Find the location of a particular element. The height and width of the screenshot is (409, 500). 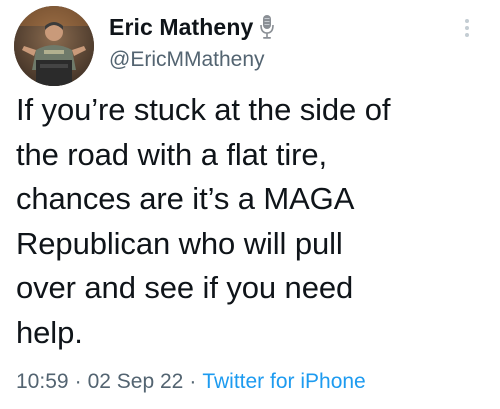

avatar is located at coordinates (54, 46).